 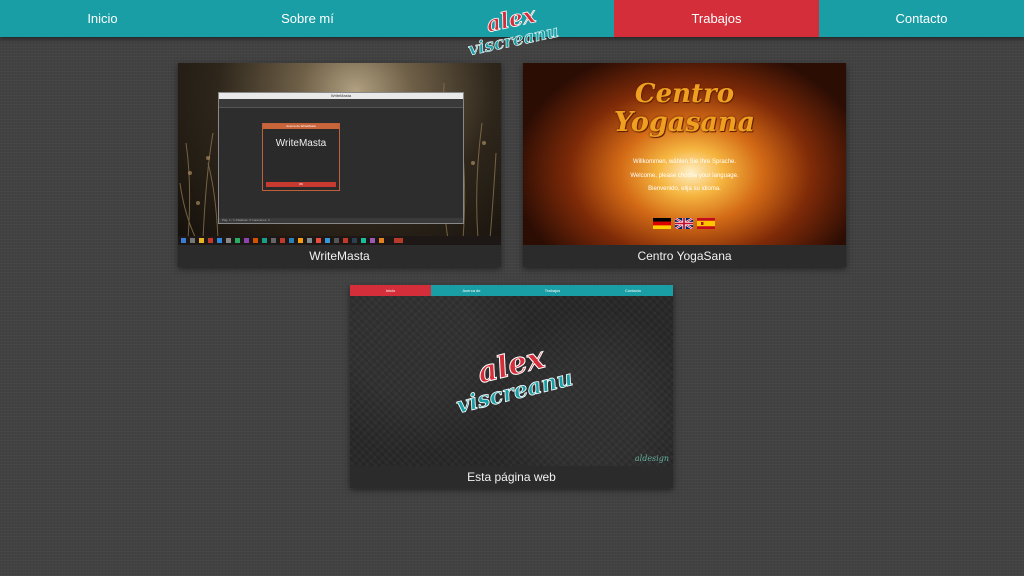 What do you see at coordinates (511, 290) in the screenshot?
I see `mini-navigation: Inicio Acerca de Trabajos Contacto` at bounding box center [511, 290].